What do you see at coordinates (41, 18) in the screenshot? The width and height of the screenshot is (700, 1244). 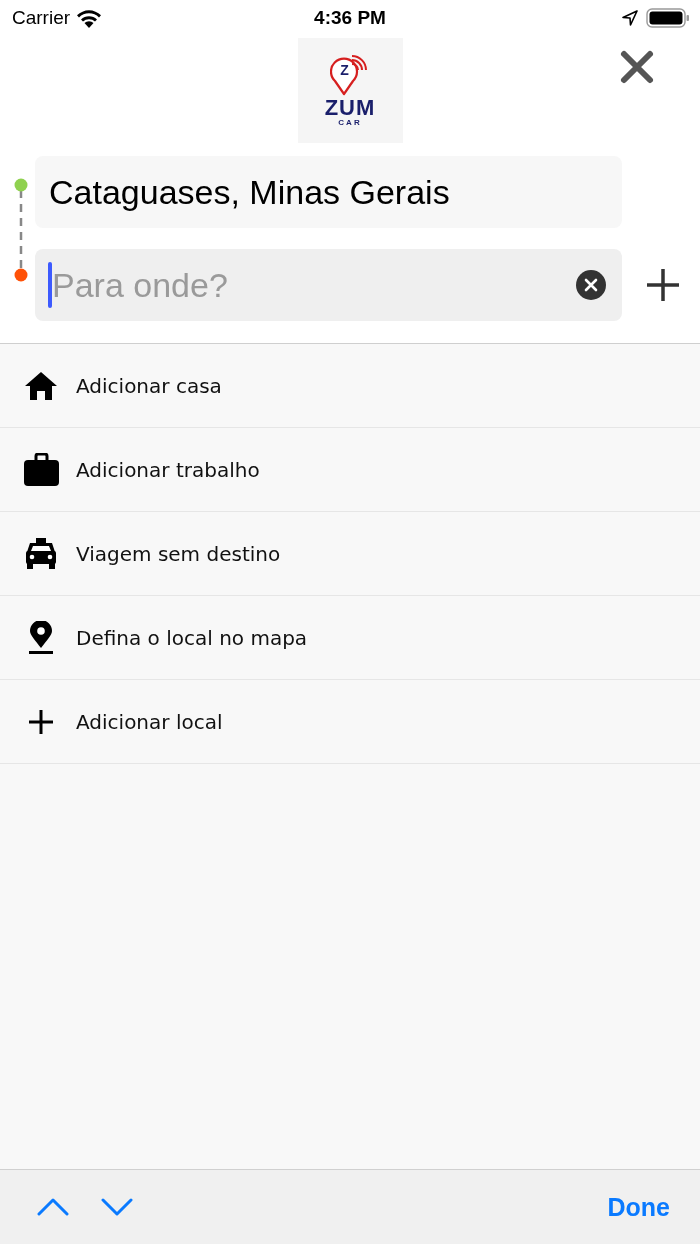 I see `carrier-name: Carrier` at bounding box center [41, 18].